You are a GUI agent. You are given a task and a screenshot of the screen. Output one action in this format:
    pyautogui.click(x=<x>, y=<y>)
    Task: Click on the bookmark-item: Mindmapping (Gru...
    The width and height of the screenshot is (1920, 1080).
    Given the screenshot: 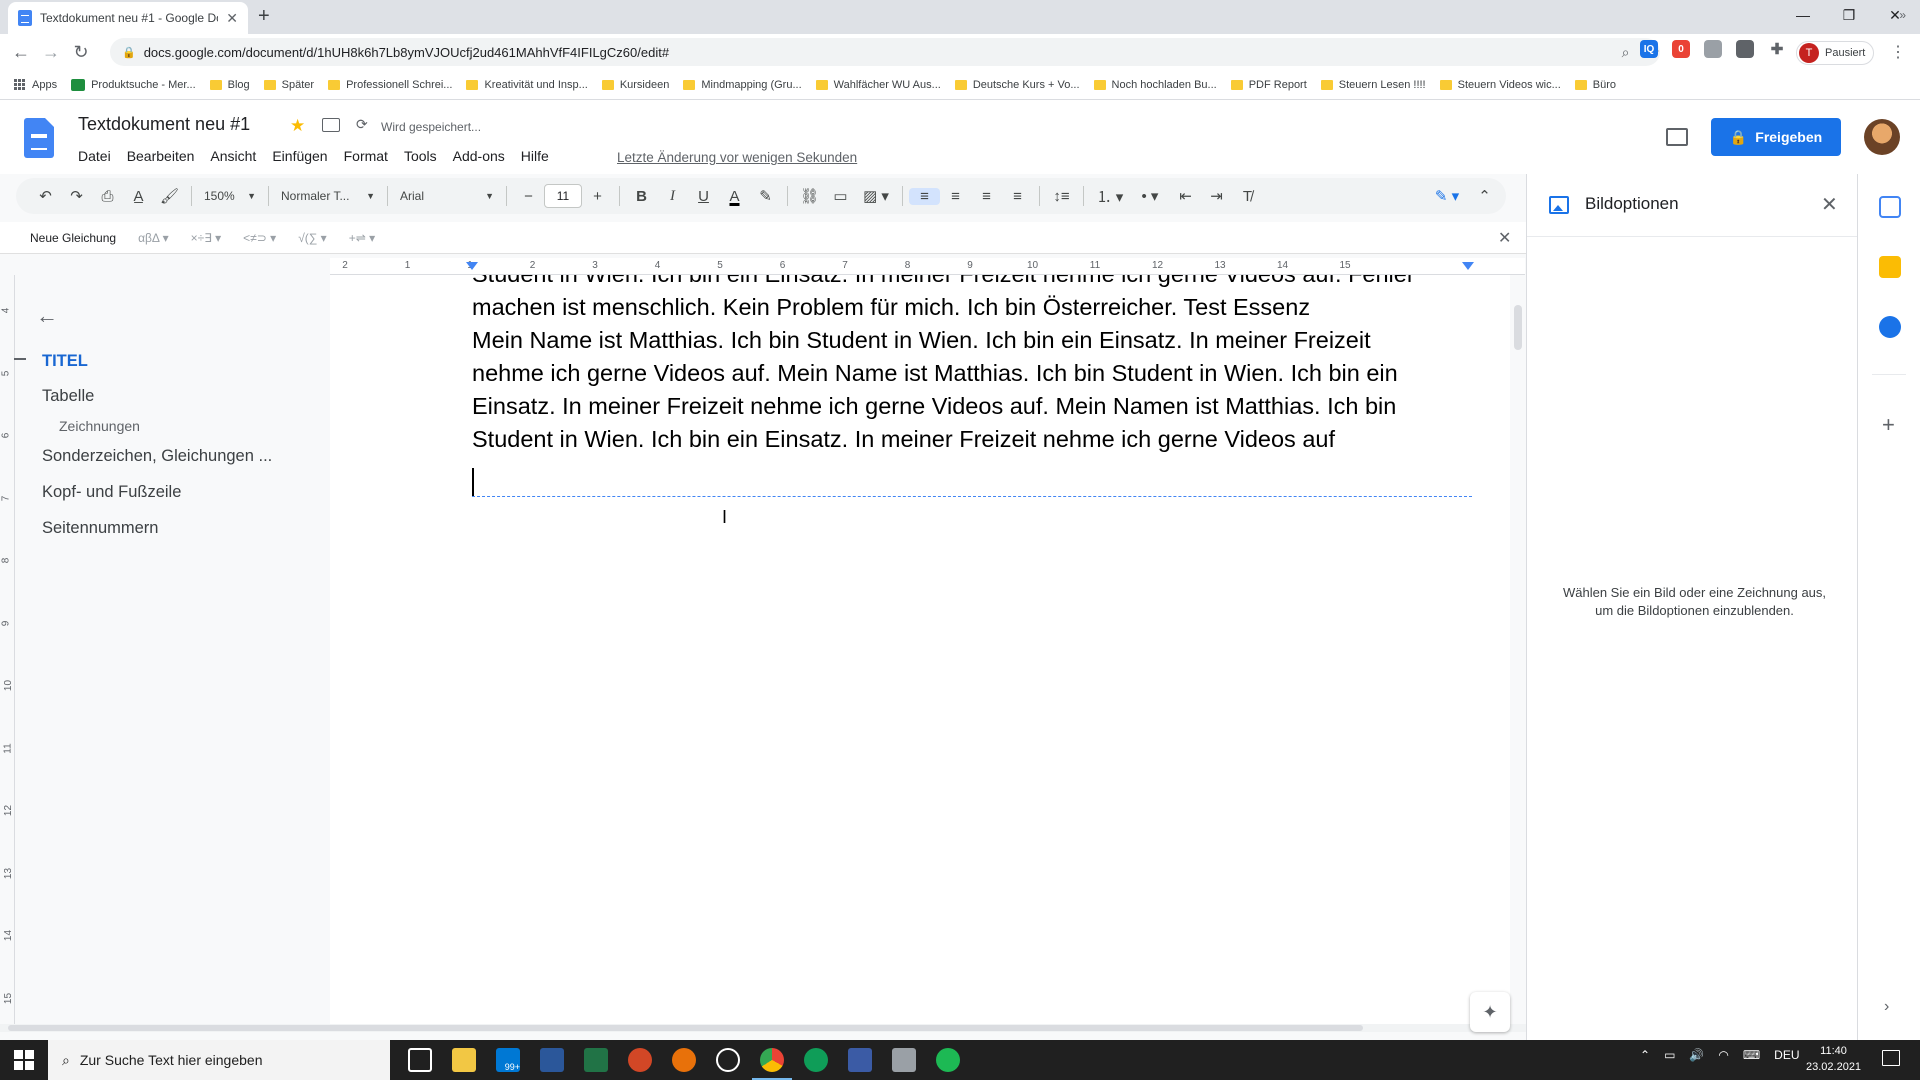 What is the action you would take?
    pyautogui.click(x=742, y=85)
    